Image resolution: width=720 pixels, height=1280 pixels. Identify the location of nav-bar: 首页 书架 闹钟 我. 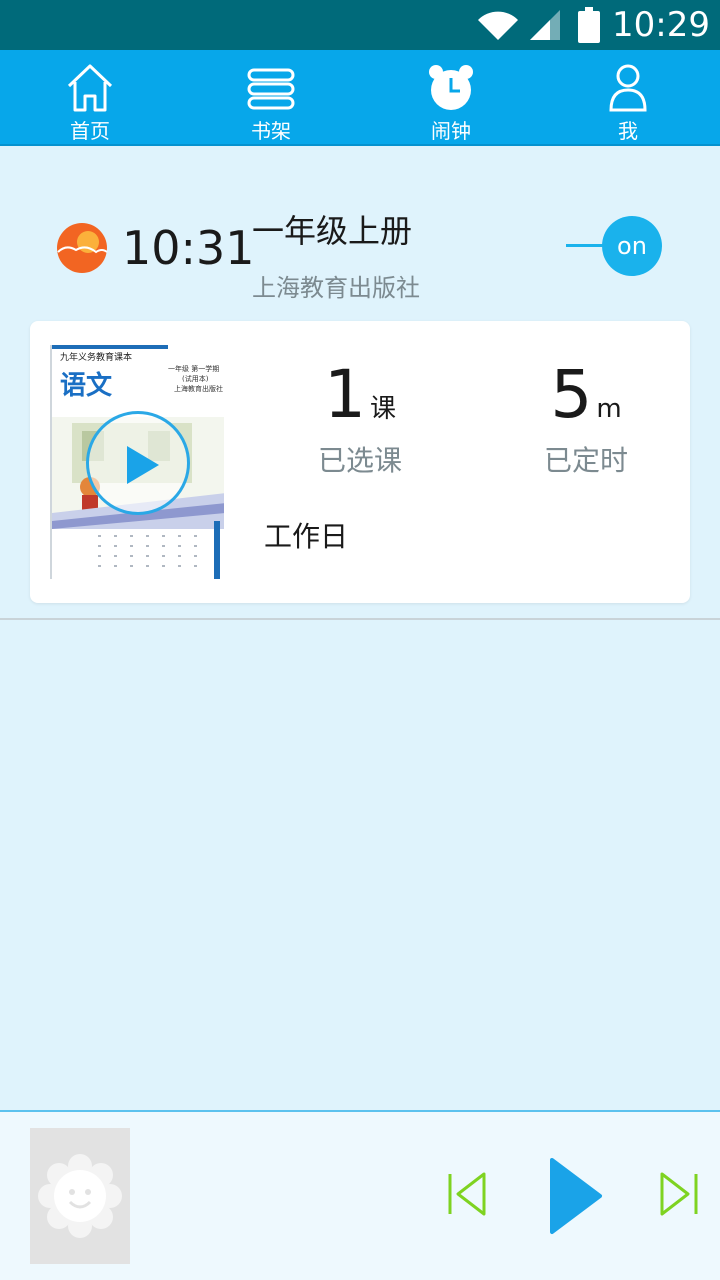
(360, 98).